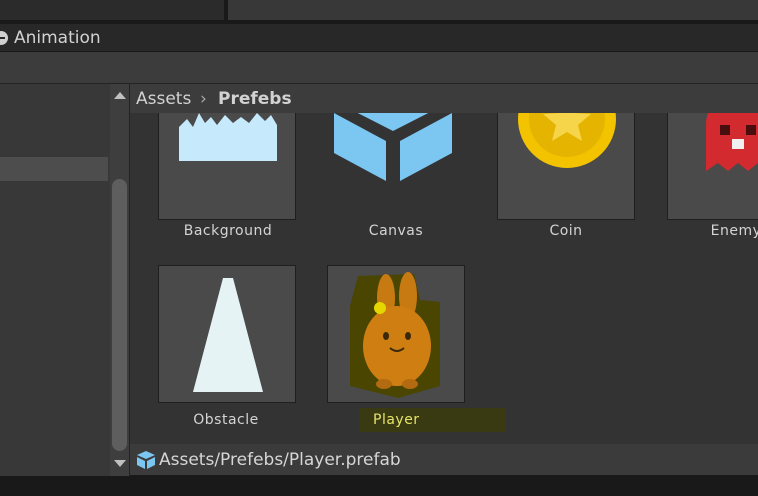 The height and width of the screenshot is (496, 758). I want to click on panel-title: Animation, so click(57, 38).